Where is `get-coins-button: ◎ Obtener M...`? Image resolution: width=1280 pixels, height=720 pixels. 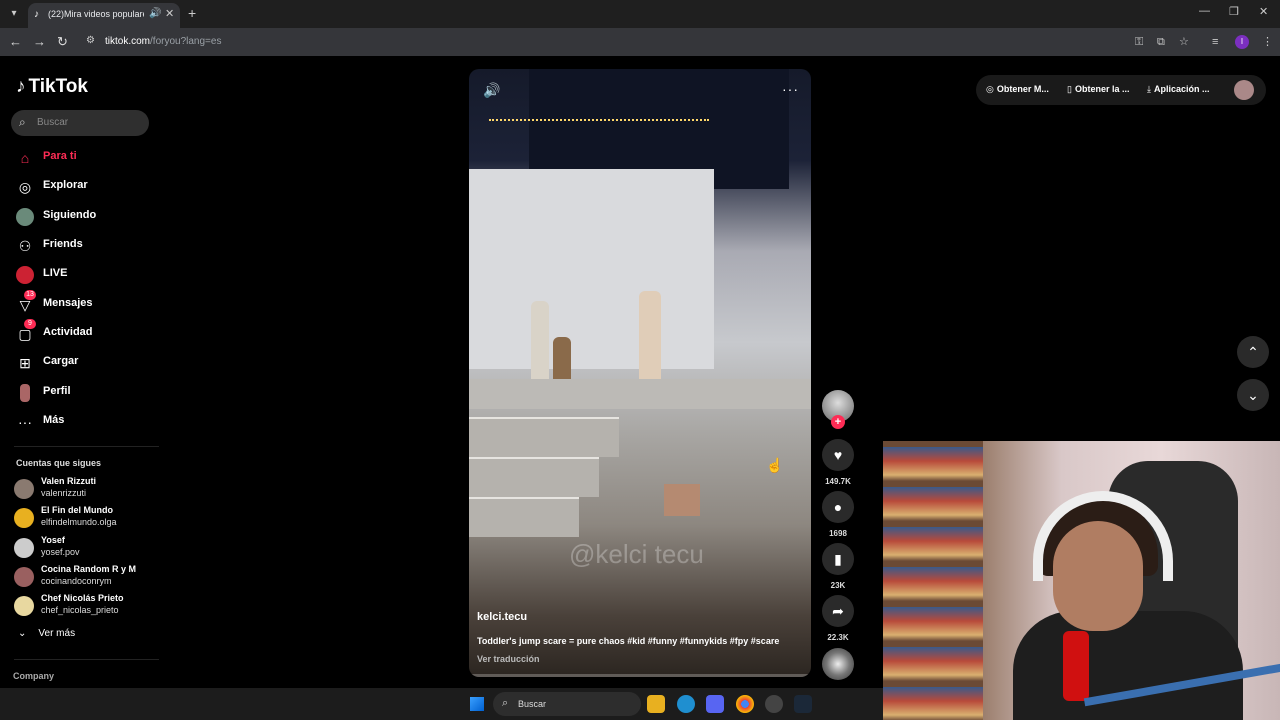 get-coins-button: ◎ Obtener M... is located at coordinates (1017, 89).